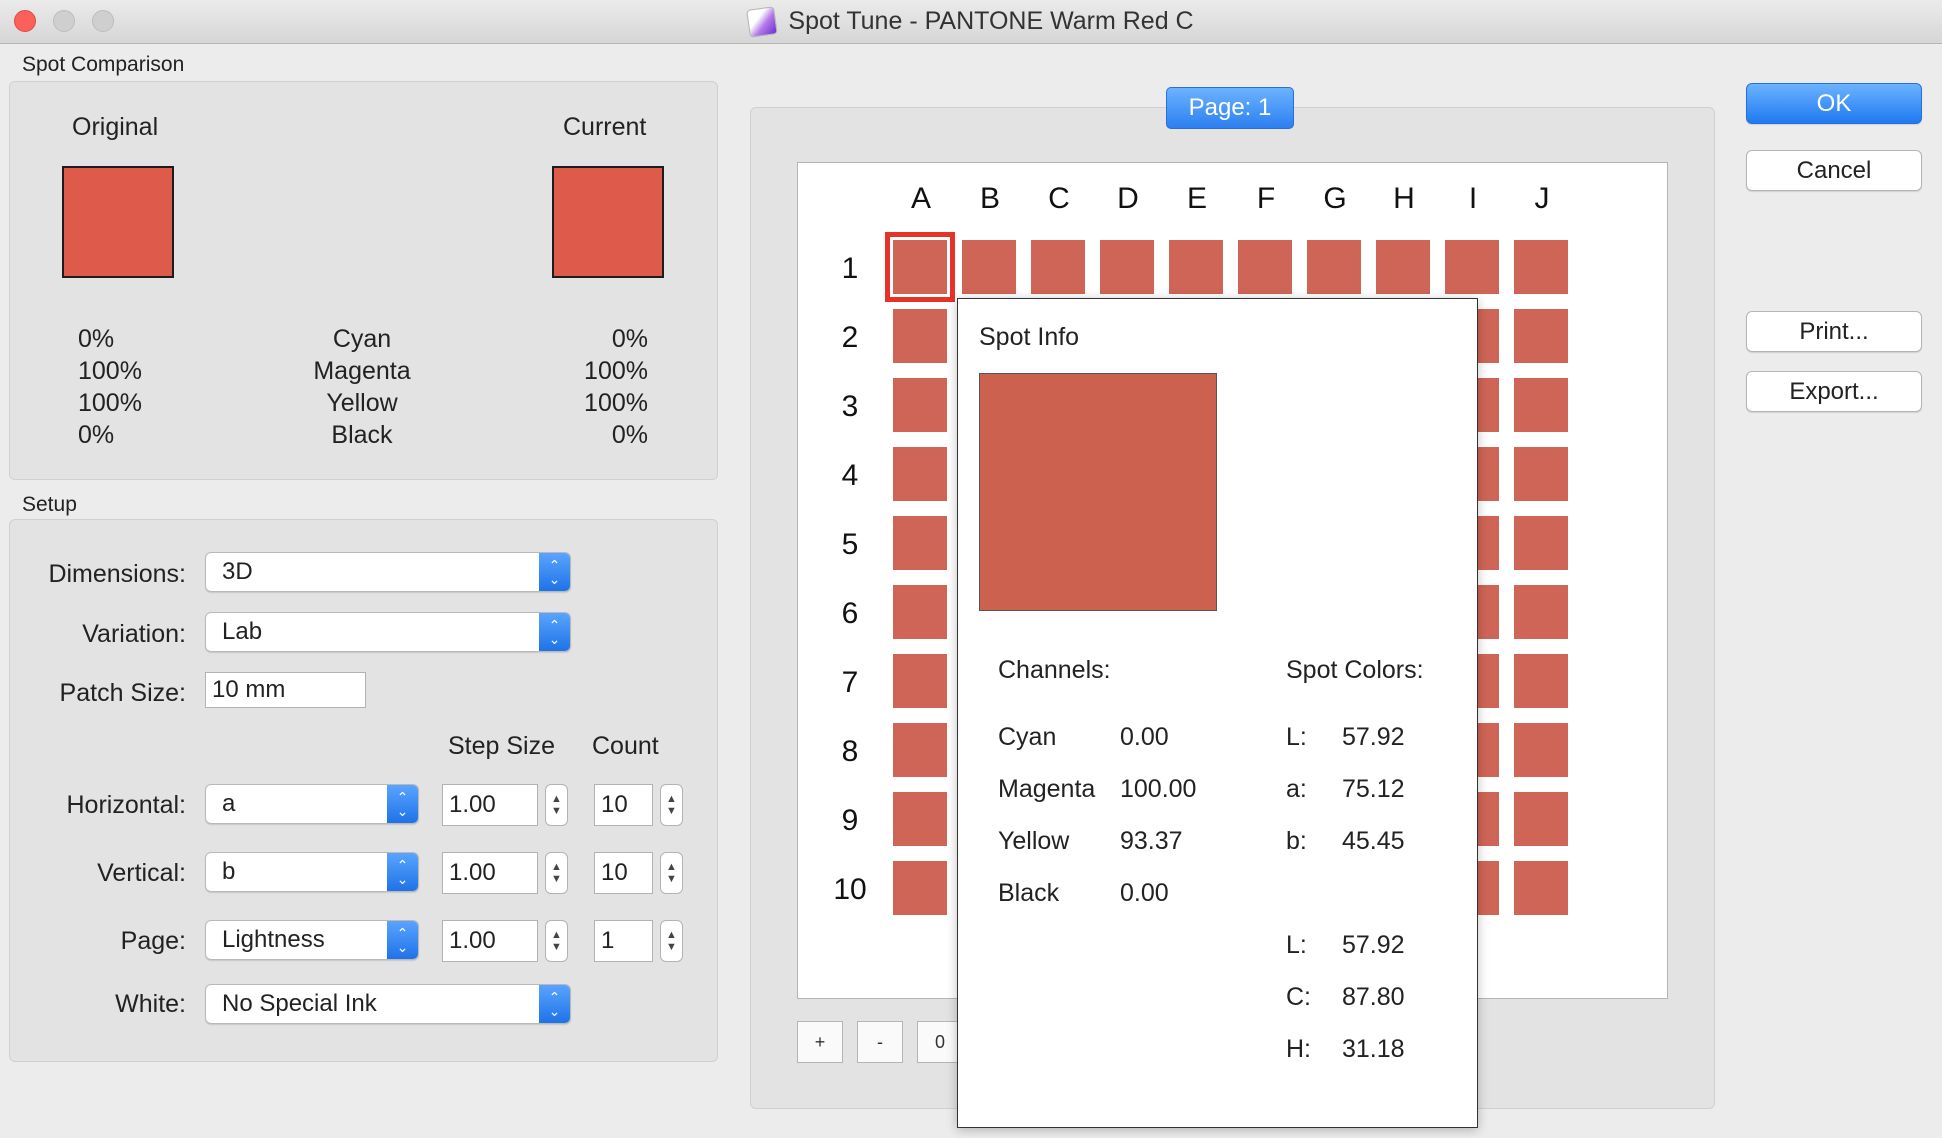 The height and width of the screenshot is (1138, 1942). What do you see at coordinates (1541, 267) in the screenshot?
I see `patch-j1` at bounding box center [1541, 267].